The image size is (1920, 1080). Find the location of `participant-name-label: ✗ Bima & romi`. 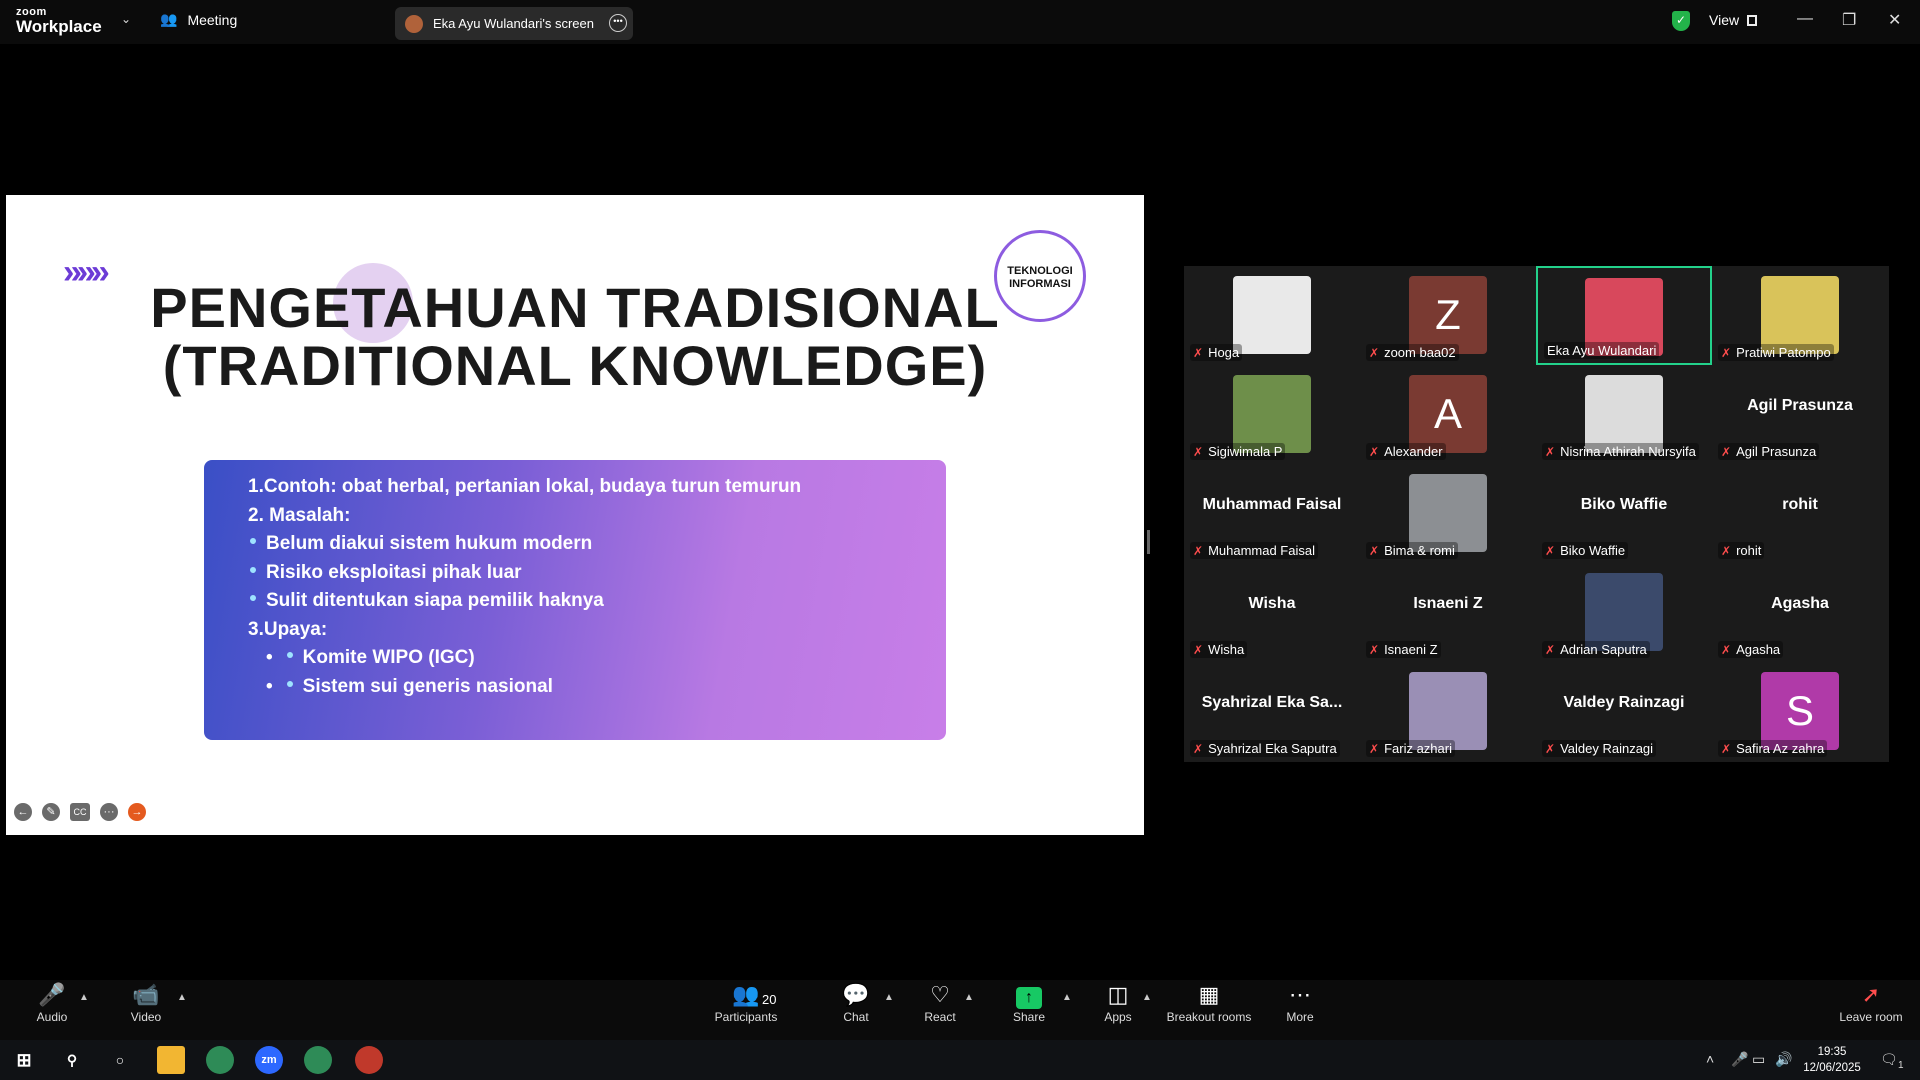

participant-name-label: ✗ Bima & romi is located at coordinates (1412, 550).